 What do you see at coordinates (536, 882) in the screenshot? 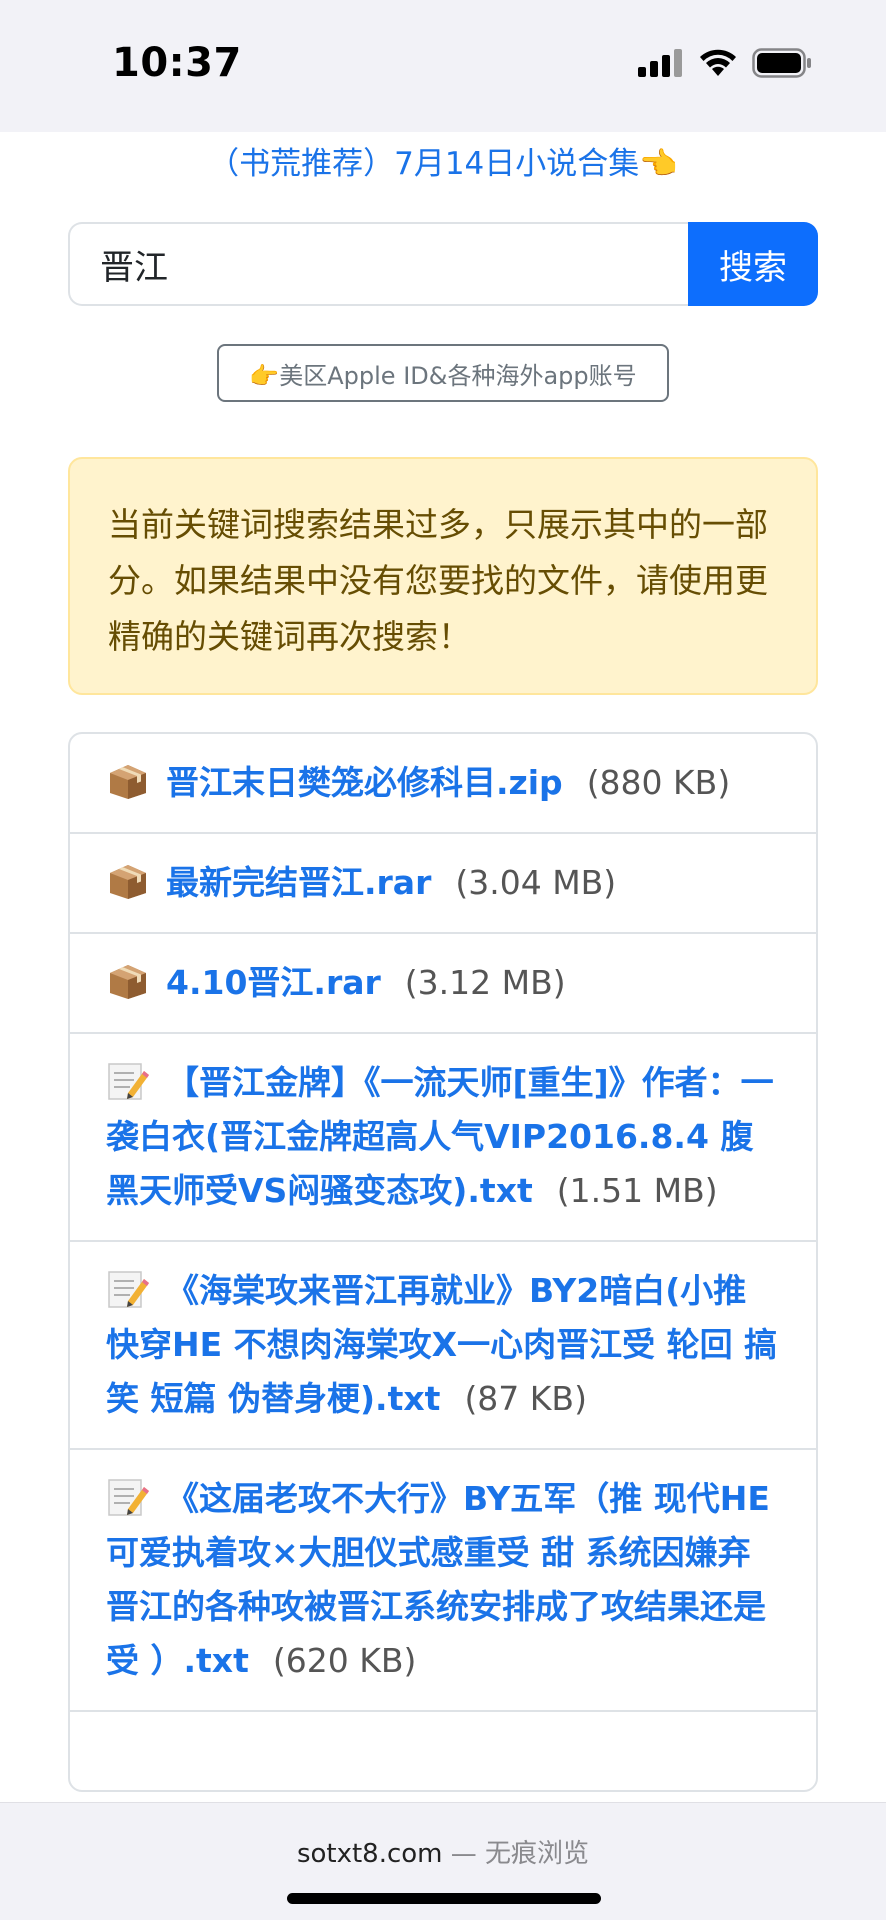
I see `file-size: (3.04 MB)` at bounding box center [536, 882].